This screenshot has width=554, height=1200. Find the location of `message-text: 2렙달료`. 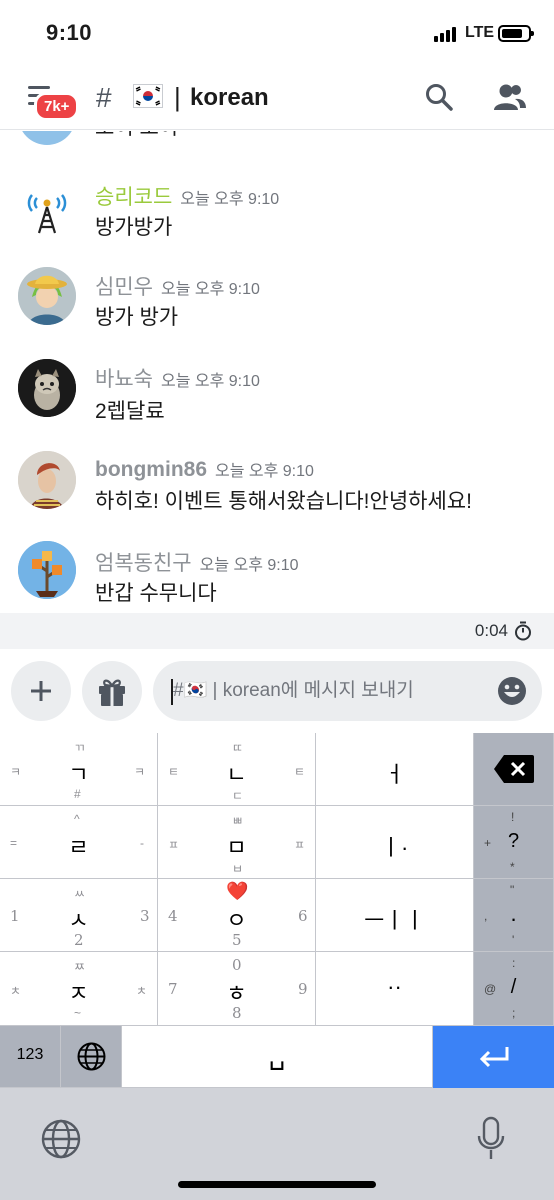

message-text: 2렙달료 is located at coordinates (130, 411).